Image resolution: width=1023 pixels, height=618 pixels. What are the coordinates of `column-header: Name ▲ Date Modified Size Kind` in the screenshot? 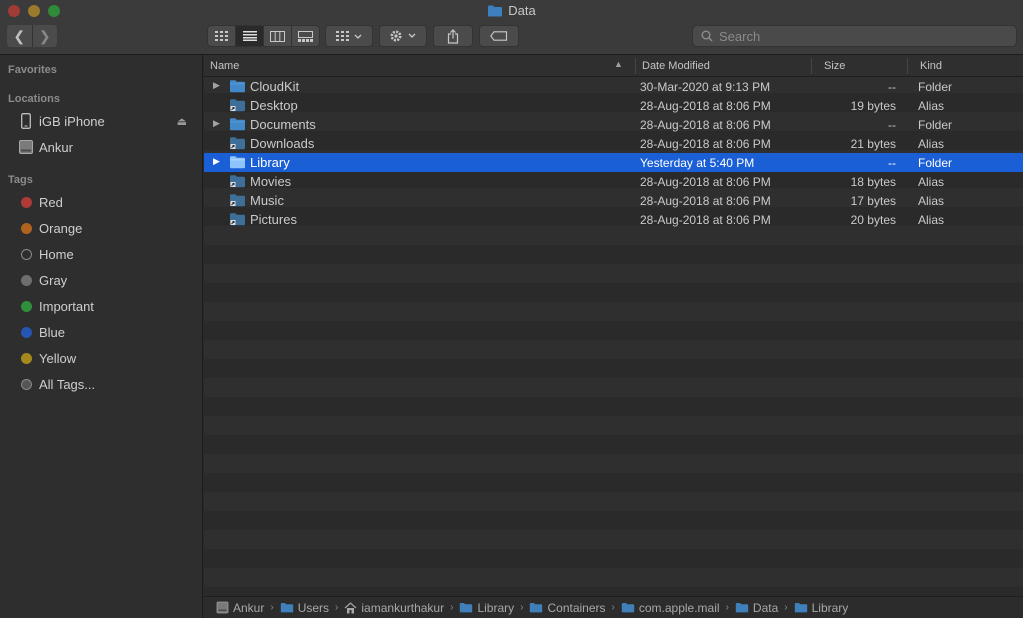 It's located at (613, 66).